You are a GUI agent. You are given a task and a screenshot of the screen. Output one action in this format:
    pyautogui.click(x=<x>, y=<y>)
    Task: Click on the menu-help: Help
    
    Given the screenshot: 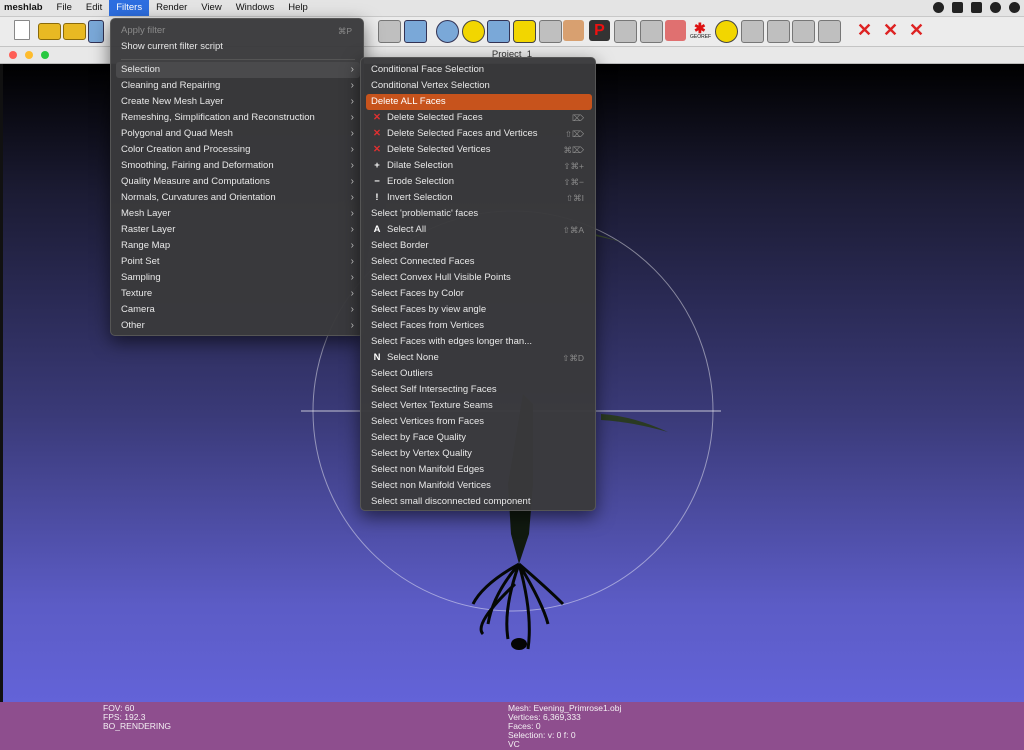 What is the action you would take?
    pyautogui.click(x=298, y=8)
    